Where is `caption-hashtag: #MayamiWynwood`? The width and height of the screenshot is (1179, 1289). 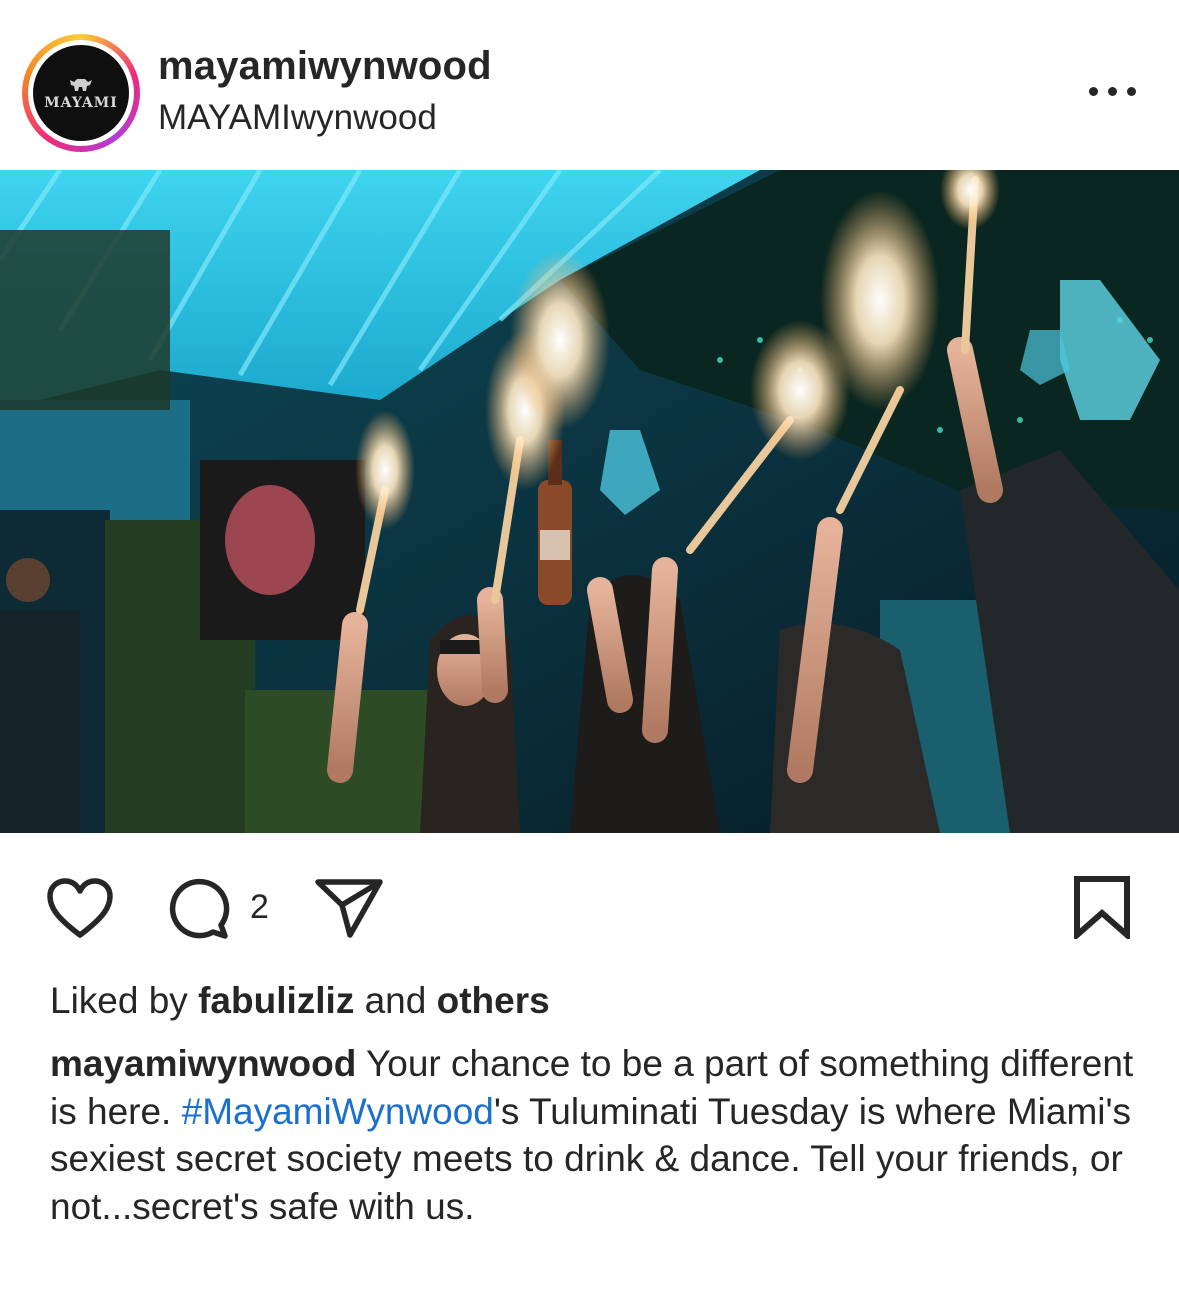 caption-hashtag: #MayamiWynwood is located at coordinates (338, 1111).